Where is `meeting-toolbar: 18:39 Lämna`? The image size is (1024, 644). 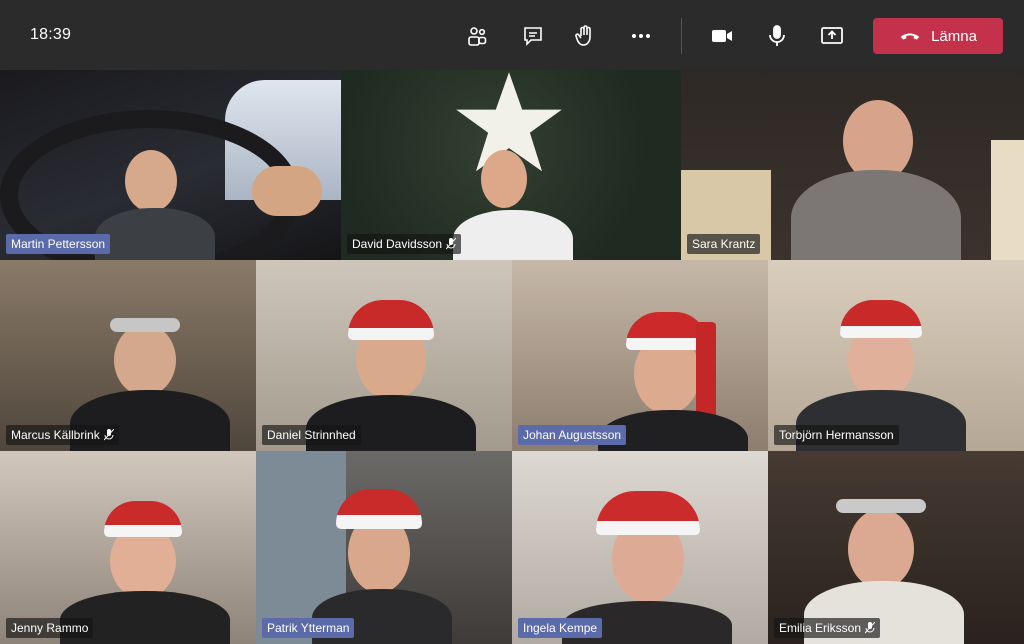 meeting-toolbar: 18:39 Lämna is located at coordinates (512, 35).